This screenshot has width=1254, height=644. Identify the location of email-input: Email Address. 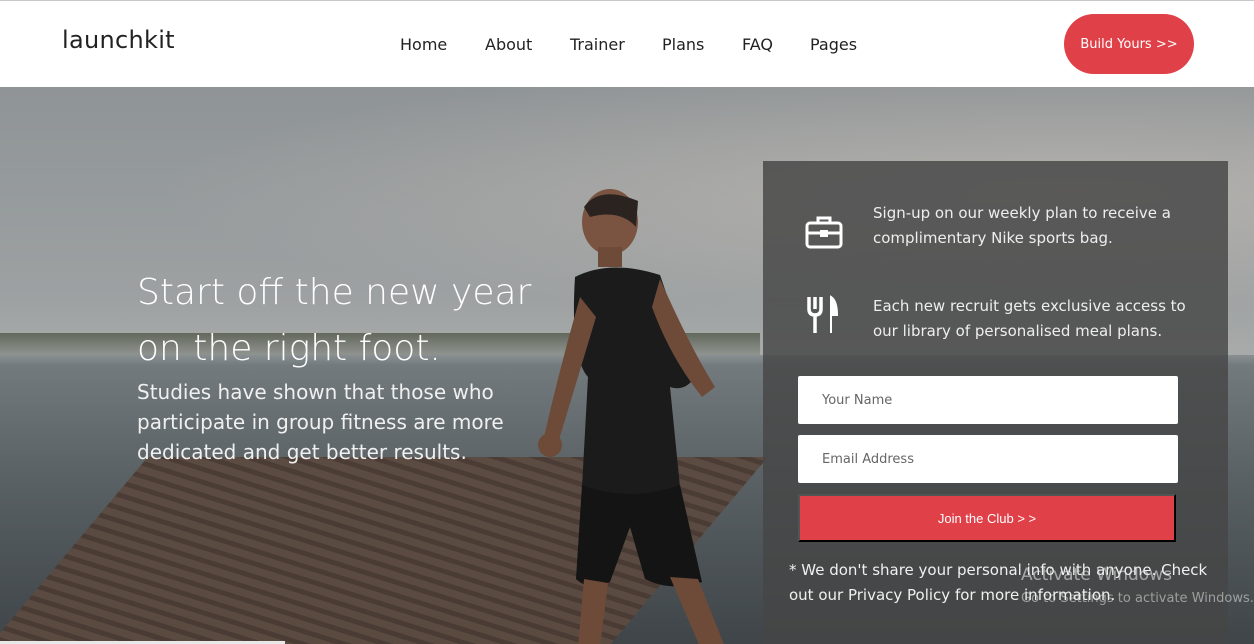
(988, 459).